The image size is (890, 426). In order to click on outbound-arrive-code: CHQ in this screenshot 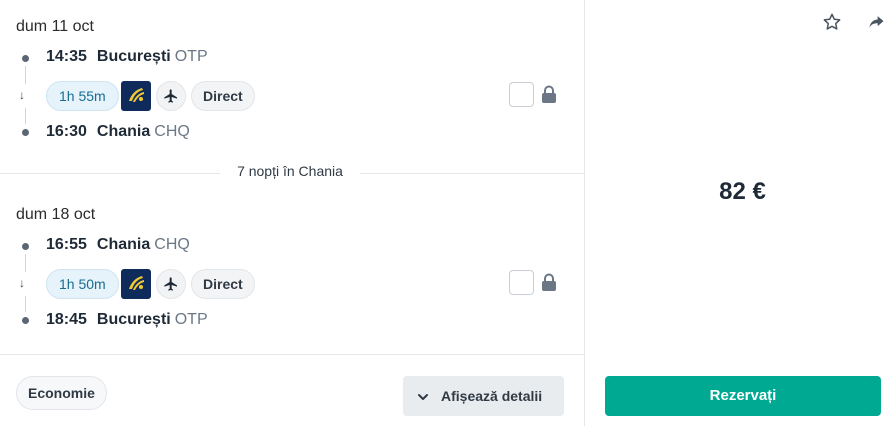, I will do `click(172, 131)`.